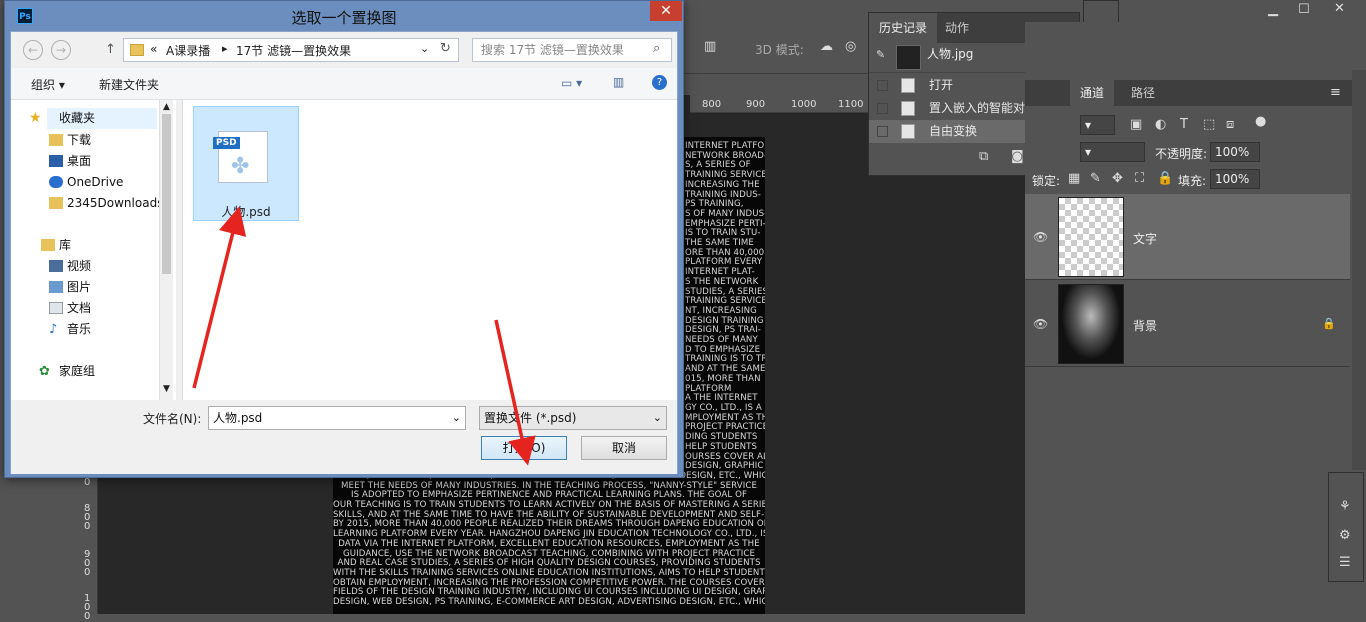 This screenshot has height=622, width=1366. What do you see at coordinates (1139, 178) in the screenshot?
I see `lock-artboard-icon: ⛶` at bounding box center [1139, 178].